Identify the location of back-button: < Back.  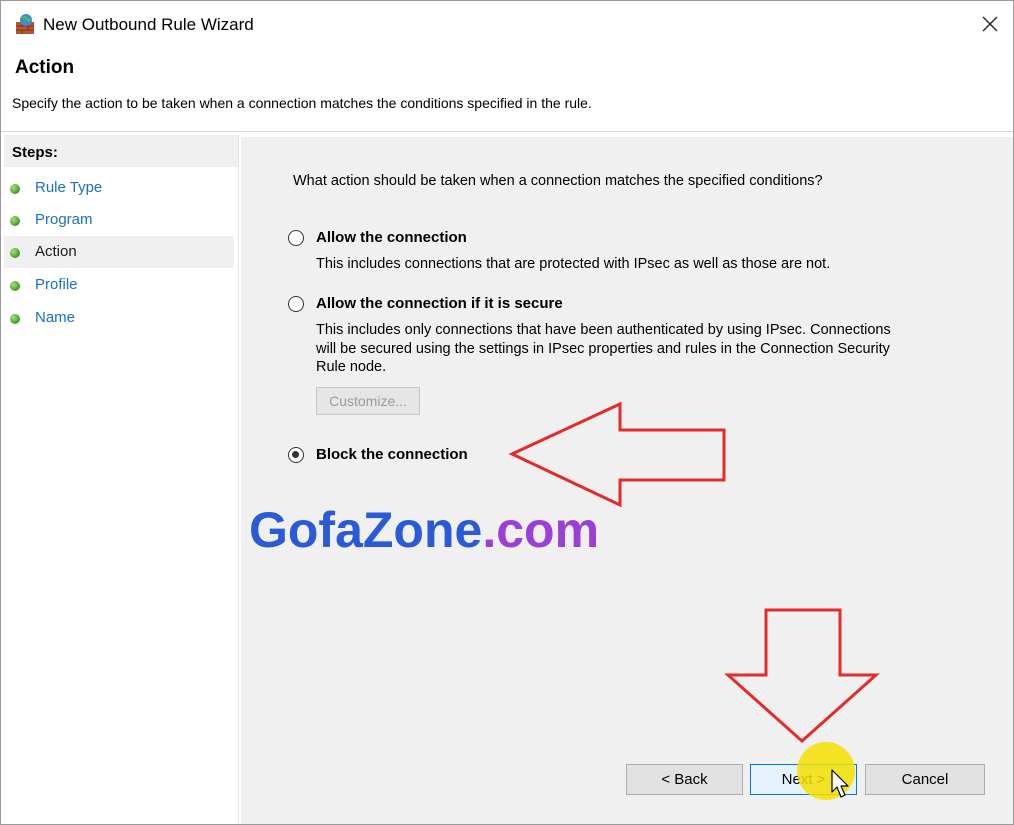
(684, 779).